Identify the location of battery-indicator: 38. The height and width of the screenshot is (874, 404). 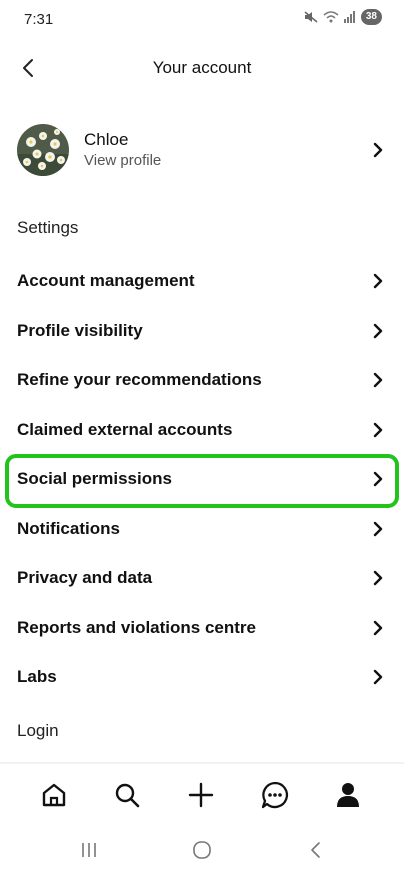
(371, 17).